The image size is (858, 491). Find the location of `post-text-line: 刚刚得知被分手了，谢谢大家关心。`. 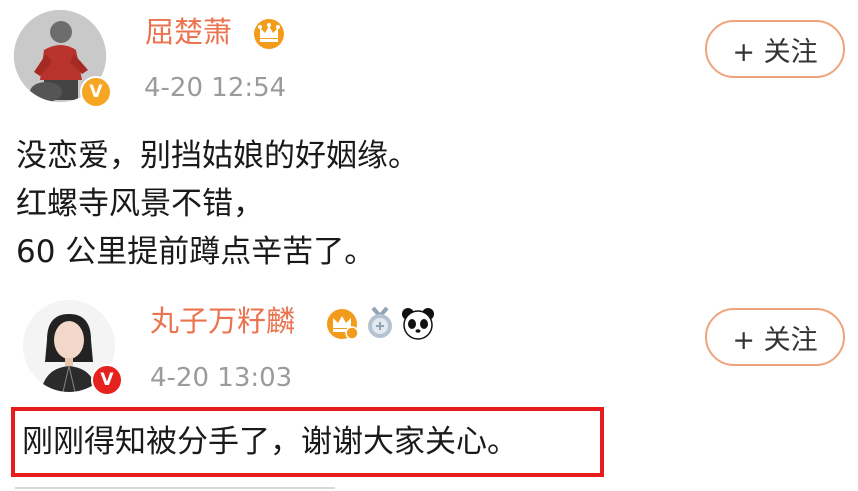

post-text-line: 刚刚得知被分手了，谢谢大家关心。 is located at coordinates (270, 442).